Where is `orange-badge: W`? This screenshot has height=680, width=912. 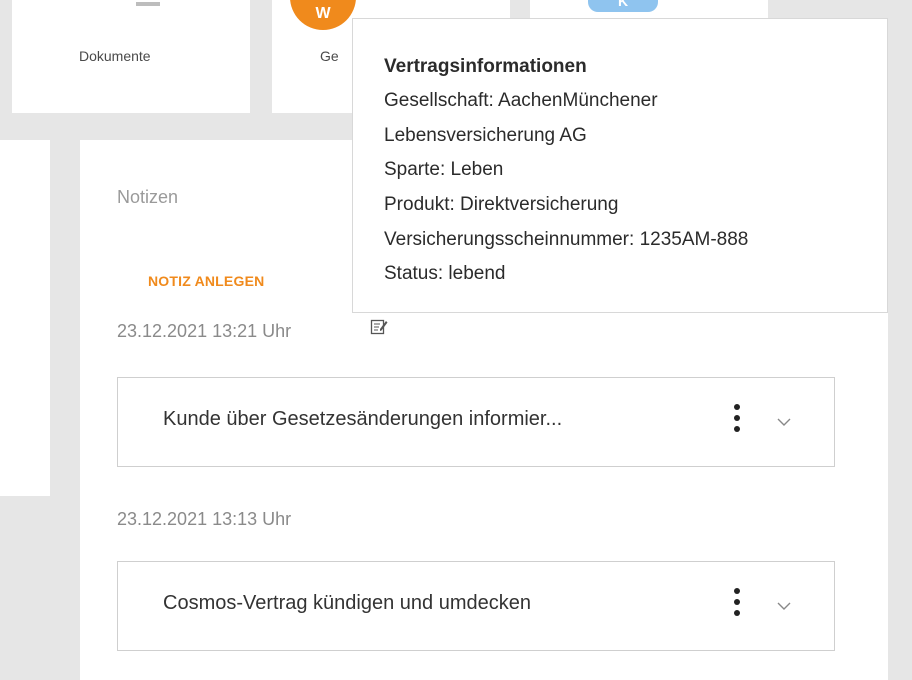 orange-badge: W is located at coordinates (323, 15).